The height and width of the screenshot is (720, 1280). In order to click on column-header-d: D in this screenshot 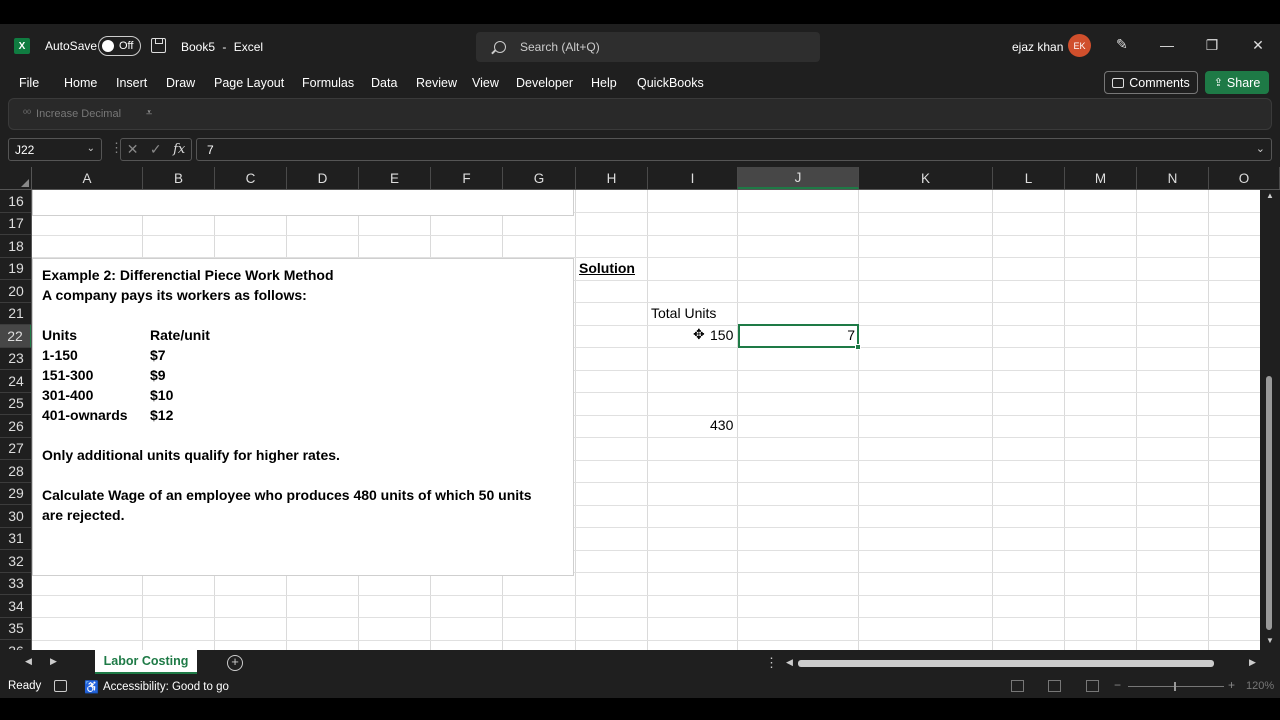, I will do `click(323, 178)`.